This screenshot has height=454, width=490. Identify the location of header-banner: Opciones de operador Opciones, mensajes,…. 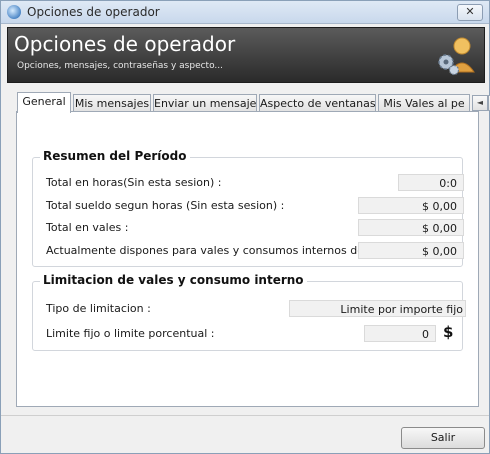
(246, 55).